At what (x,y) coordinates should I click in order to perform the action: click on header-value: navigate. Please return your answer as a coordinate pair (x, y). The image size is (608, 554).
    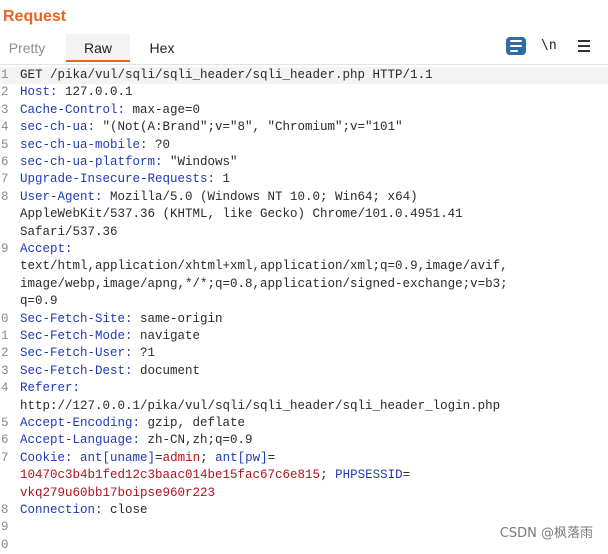
    Looking at the image, I should click on (166, 336).